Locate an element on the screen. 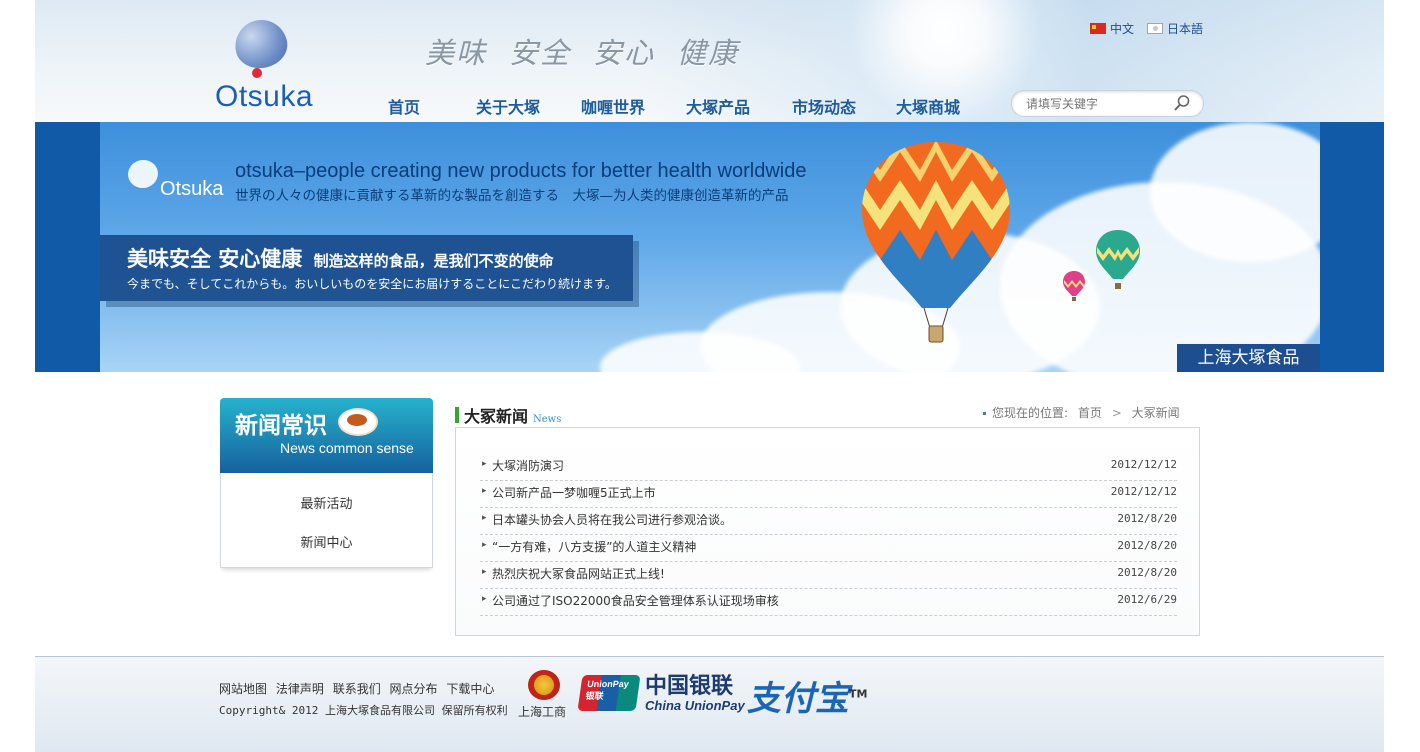  unionpay-en: China UnionPay is located at coordinates (695, 705).